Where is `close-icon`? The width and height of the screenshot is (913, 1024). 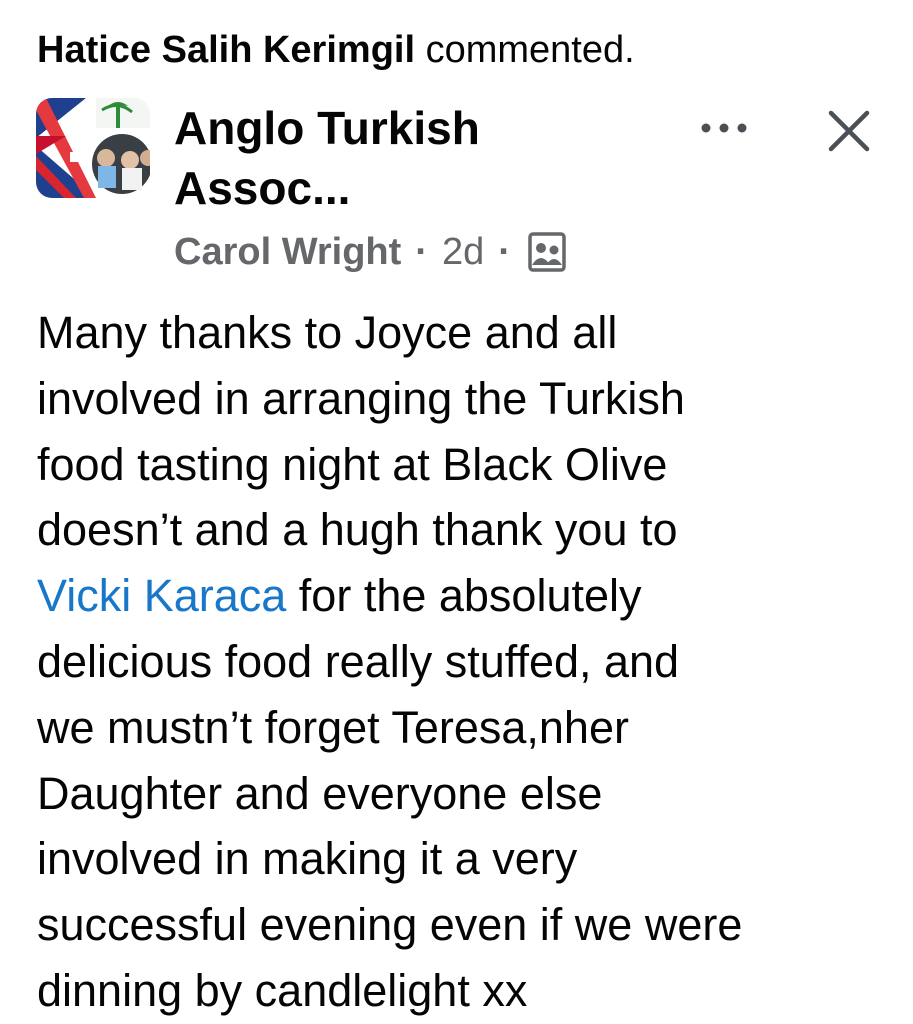
close-icon is located at coordinates (849, 131).